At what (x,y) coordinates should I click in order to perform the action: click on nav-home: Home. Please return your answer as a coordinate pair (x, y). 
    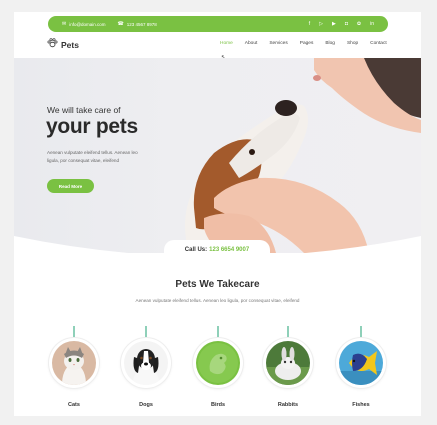
    Looking at the image, I should click on (226, 43).